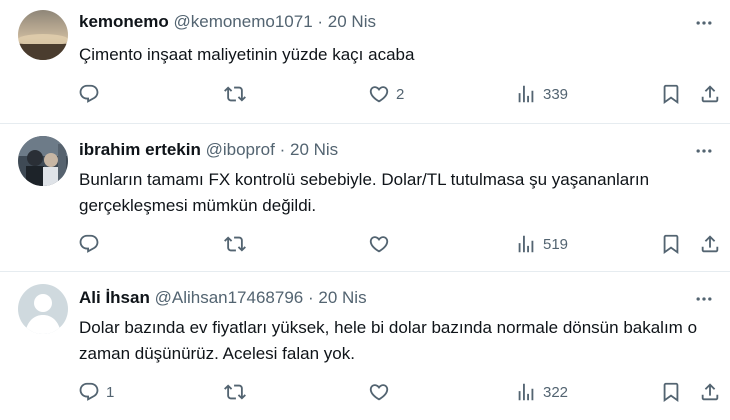  I want to click on view-count: 322, so click(556, 392).